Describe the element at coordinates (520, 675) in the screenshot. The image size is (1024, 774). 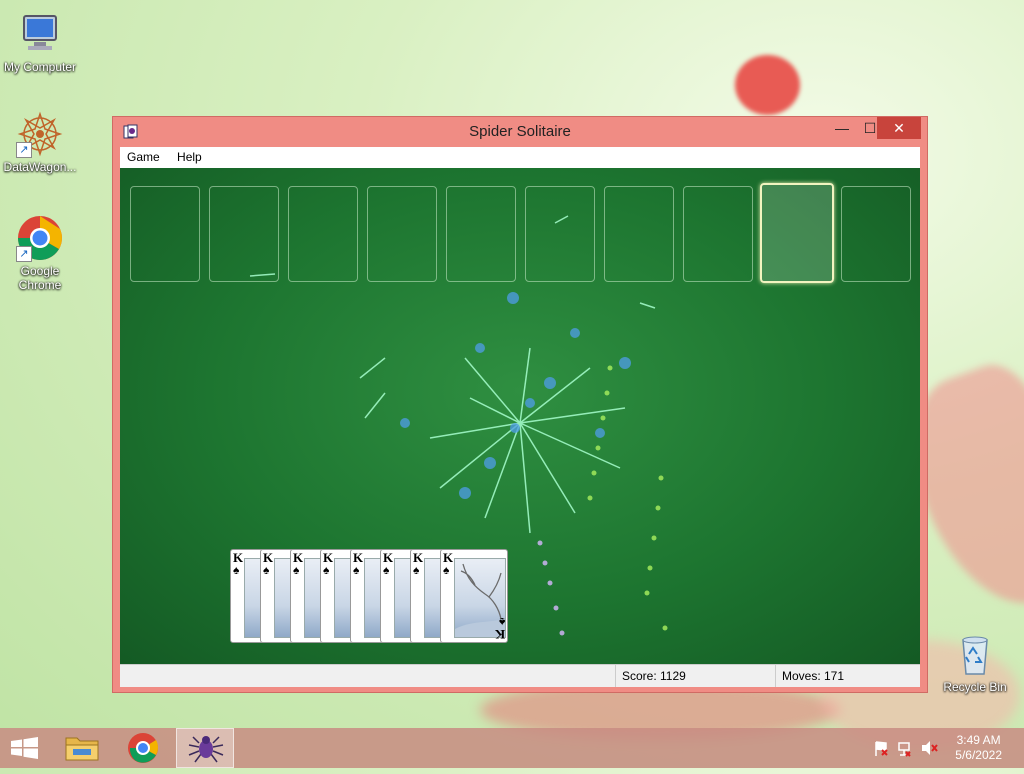
I see `status-bar: Score: 1129 Moves: 171` at that location.